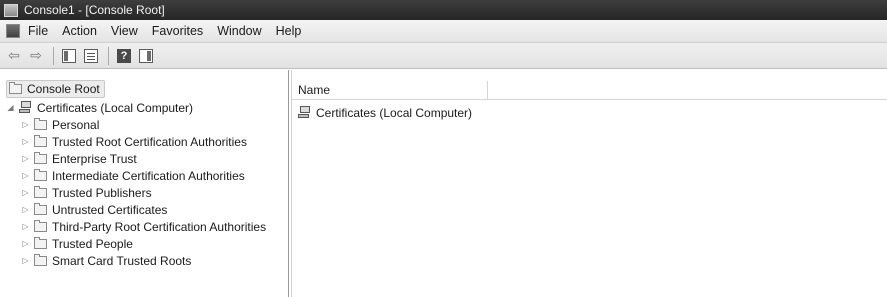  I want to click on tree-item-untrusted-certificates: ▷ Untrusted Certificates, so click(94, 209).